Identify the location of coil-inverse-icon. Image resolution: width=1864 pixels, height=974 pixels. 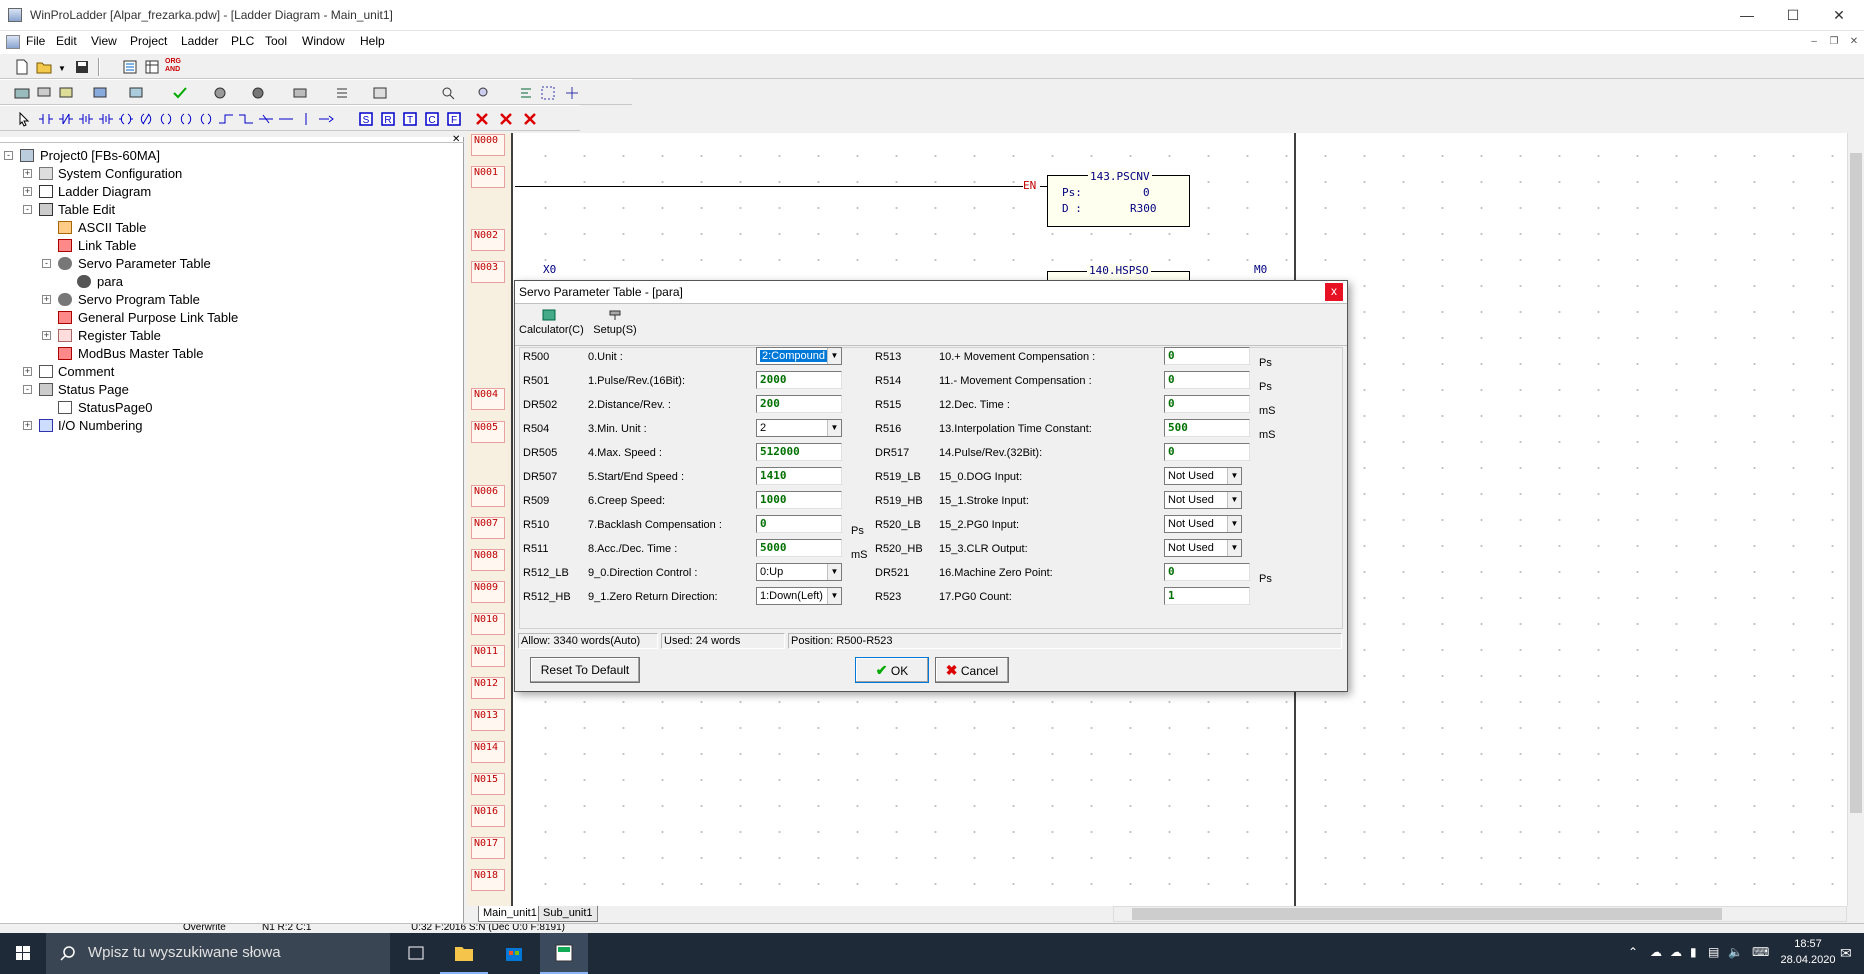
(146, 119).